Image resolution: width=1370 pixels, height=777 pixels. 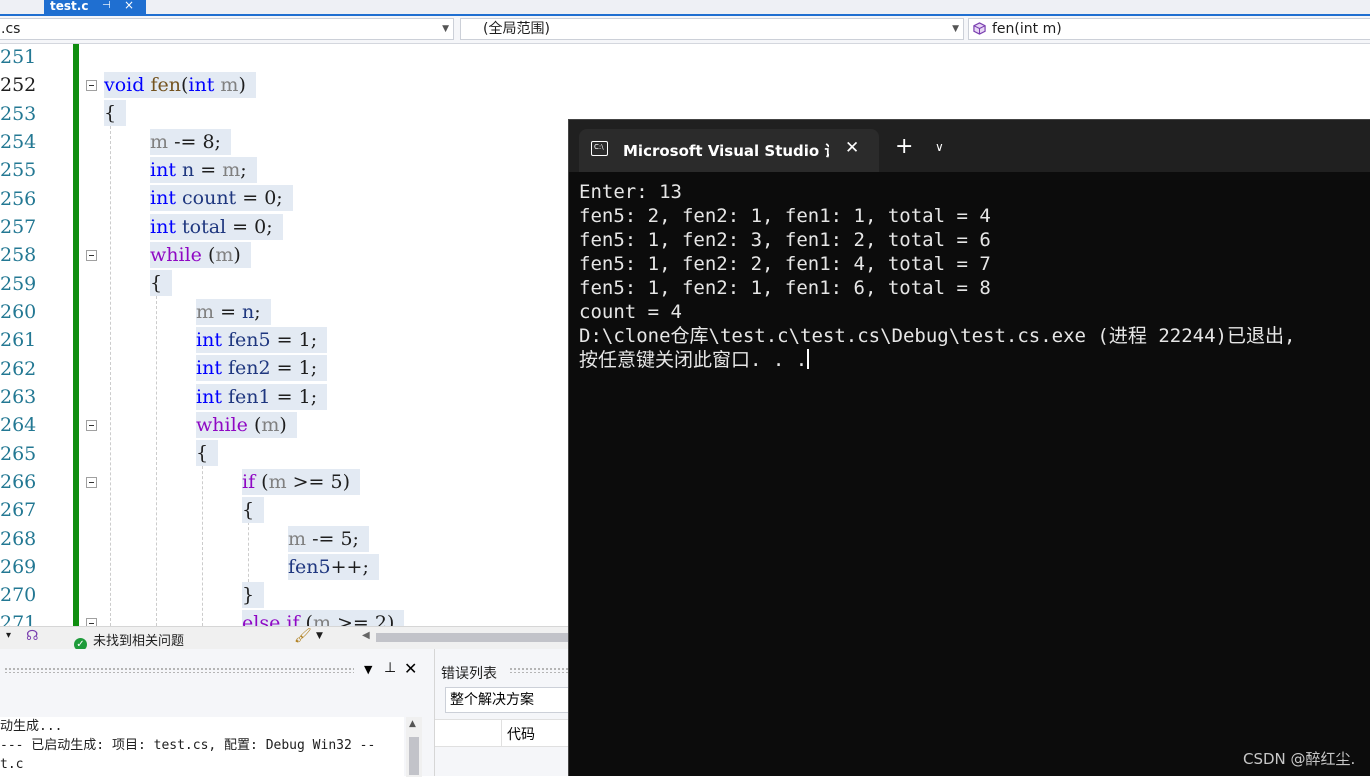 What do you see at coordinates (785, 216) in the screenshot?
I see `console-line: fen5: 2, fen2: 1, fen1: 1, total = 4` at bounding box center [785, 216].